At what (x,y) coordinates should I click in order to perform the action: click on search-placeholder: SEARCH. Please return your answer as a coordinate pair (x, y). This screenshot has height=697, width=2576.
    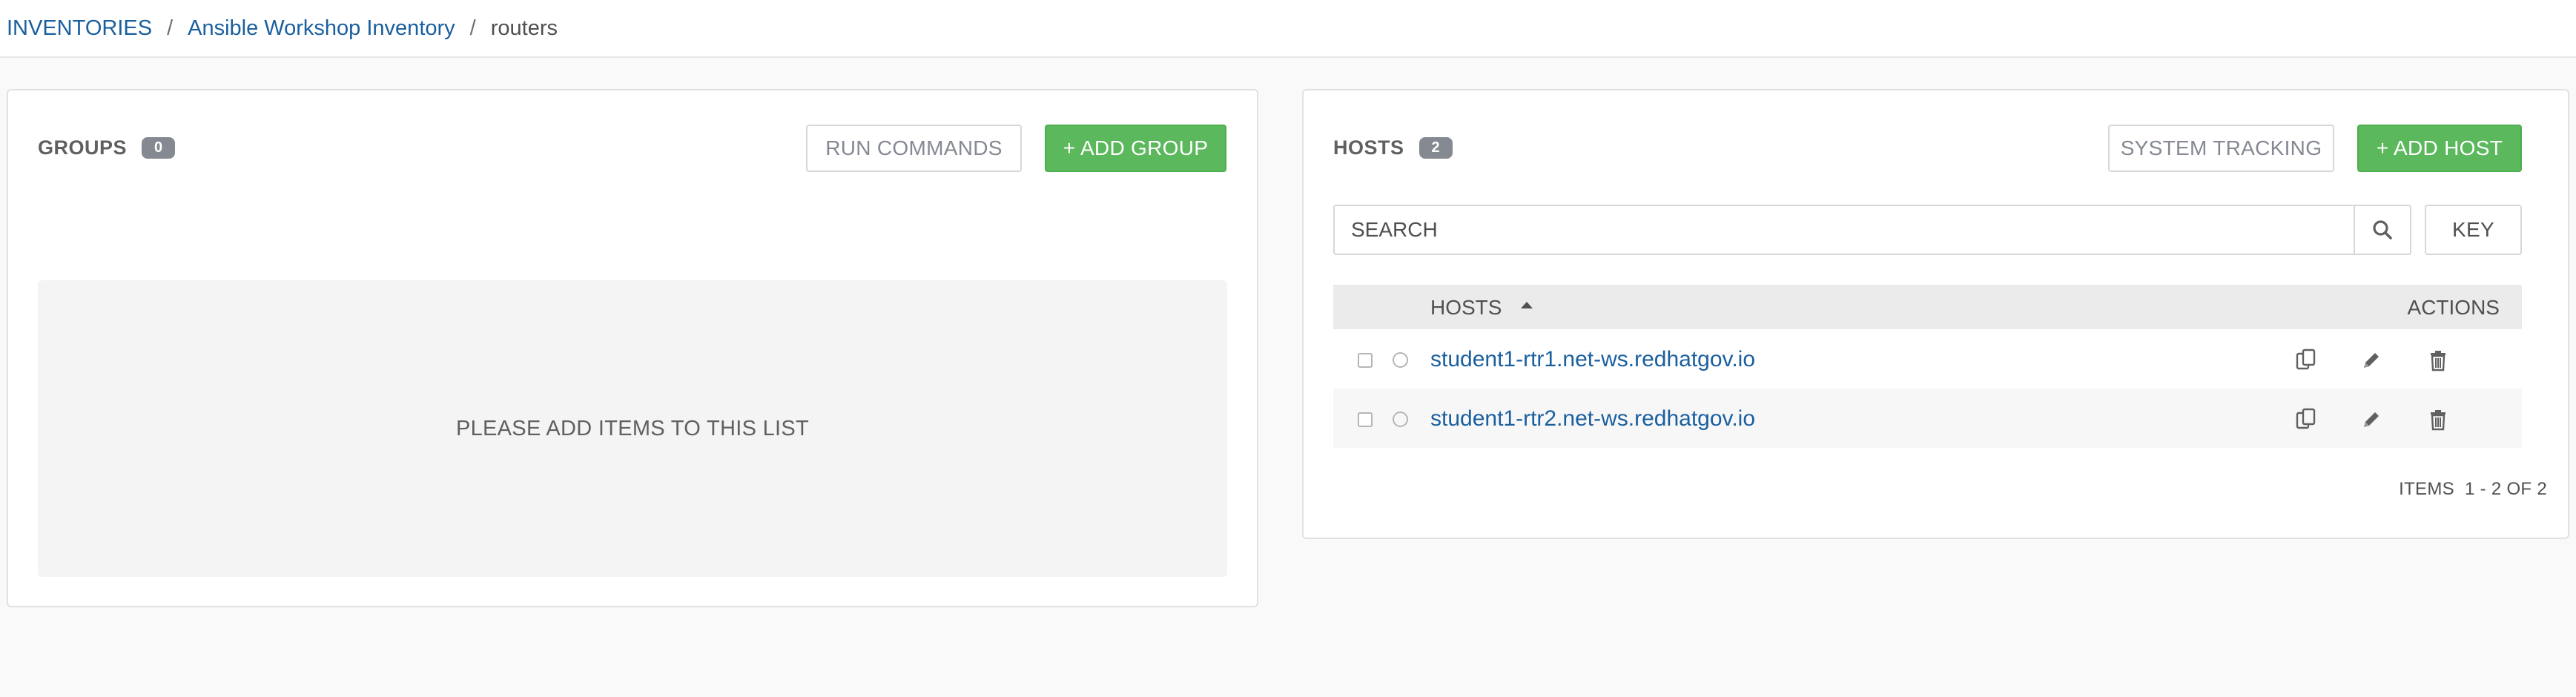
    Looking at the image, I should click on (1394, 229).